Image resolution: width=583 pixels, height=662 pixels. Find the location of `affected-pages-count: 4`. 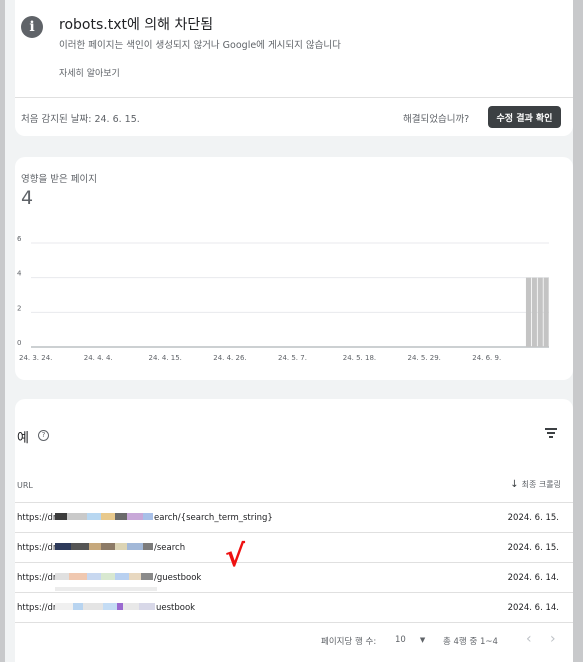

affected-pages-count: 4 is located at coordinates (27, 198).